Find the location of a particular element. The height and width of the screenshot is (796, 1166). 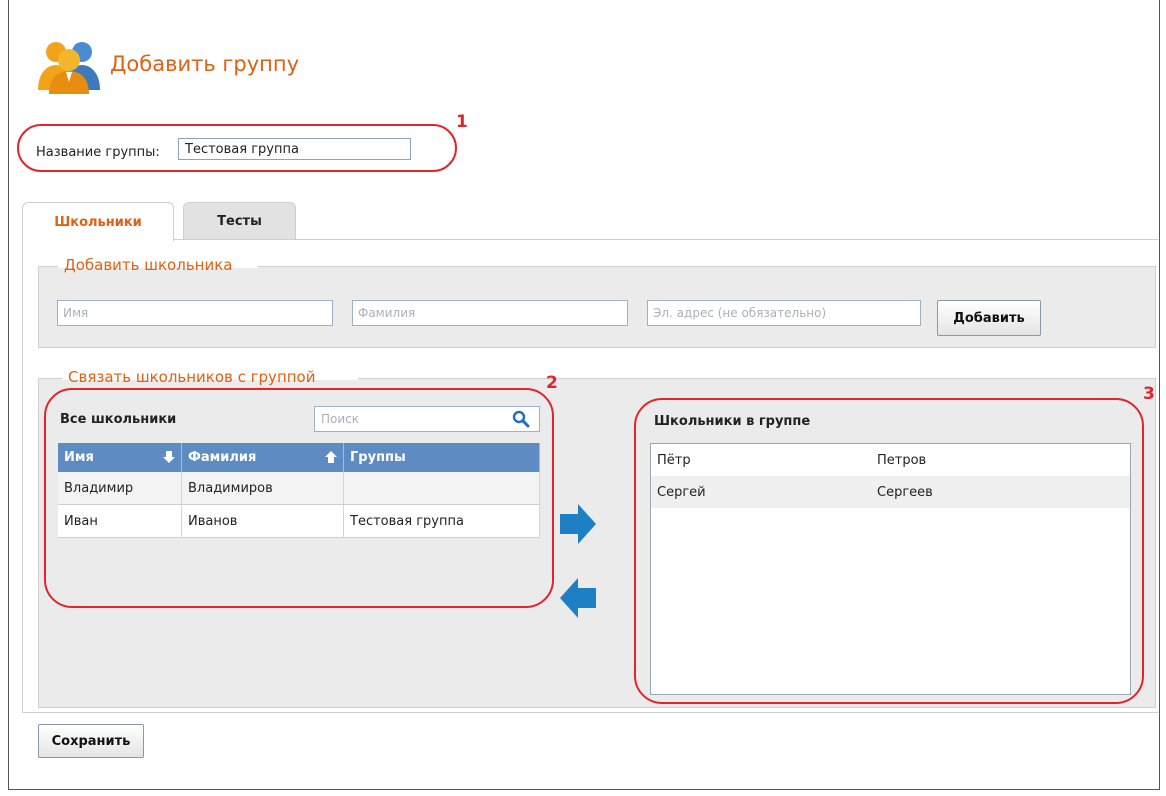

tab-tests: Тесты is located at coordinates (239, 221).